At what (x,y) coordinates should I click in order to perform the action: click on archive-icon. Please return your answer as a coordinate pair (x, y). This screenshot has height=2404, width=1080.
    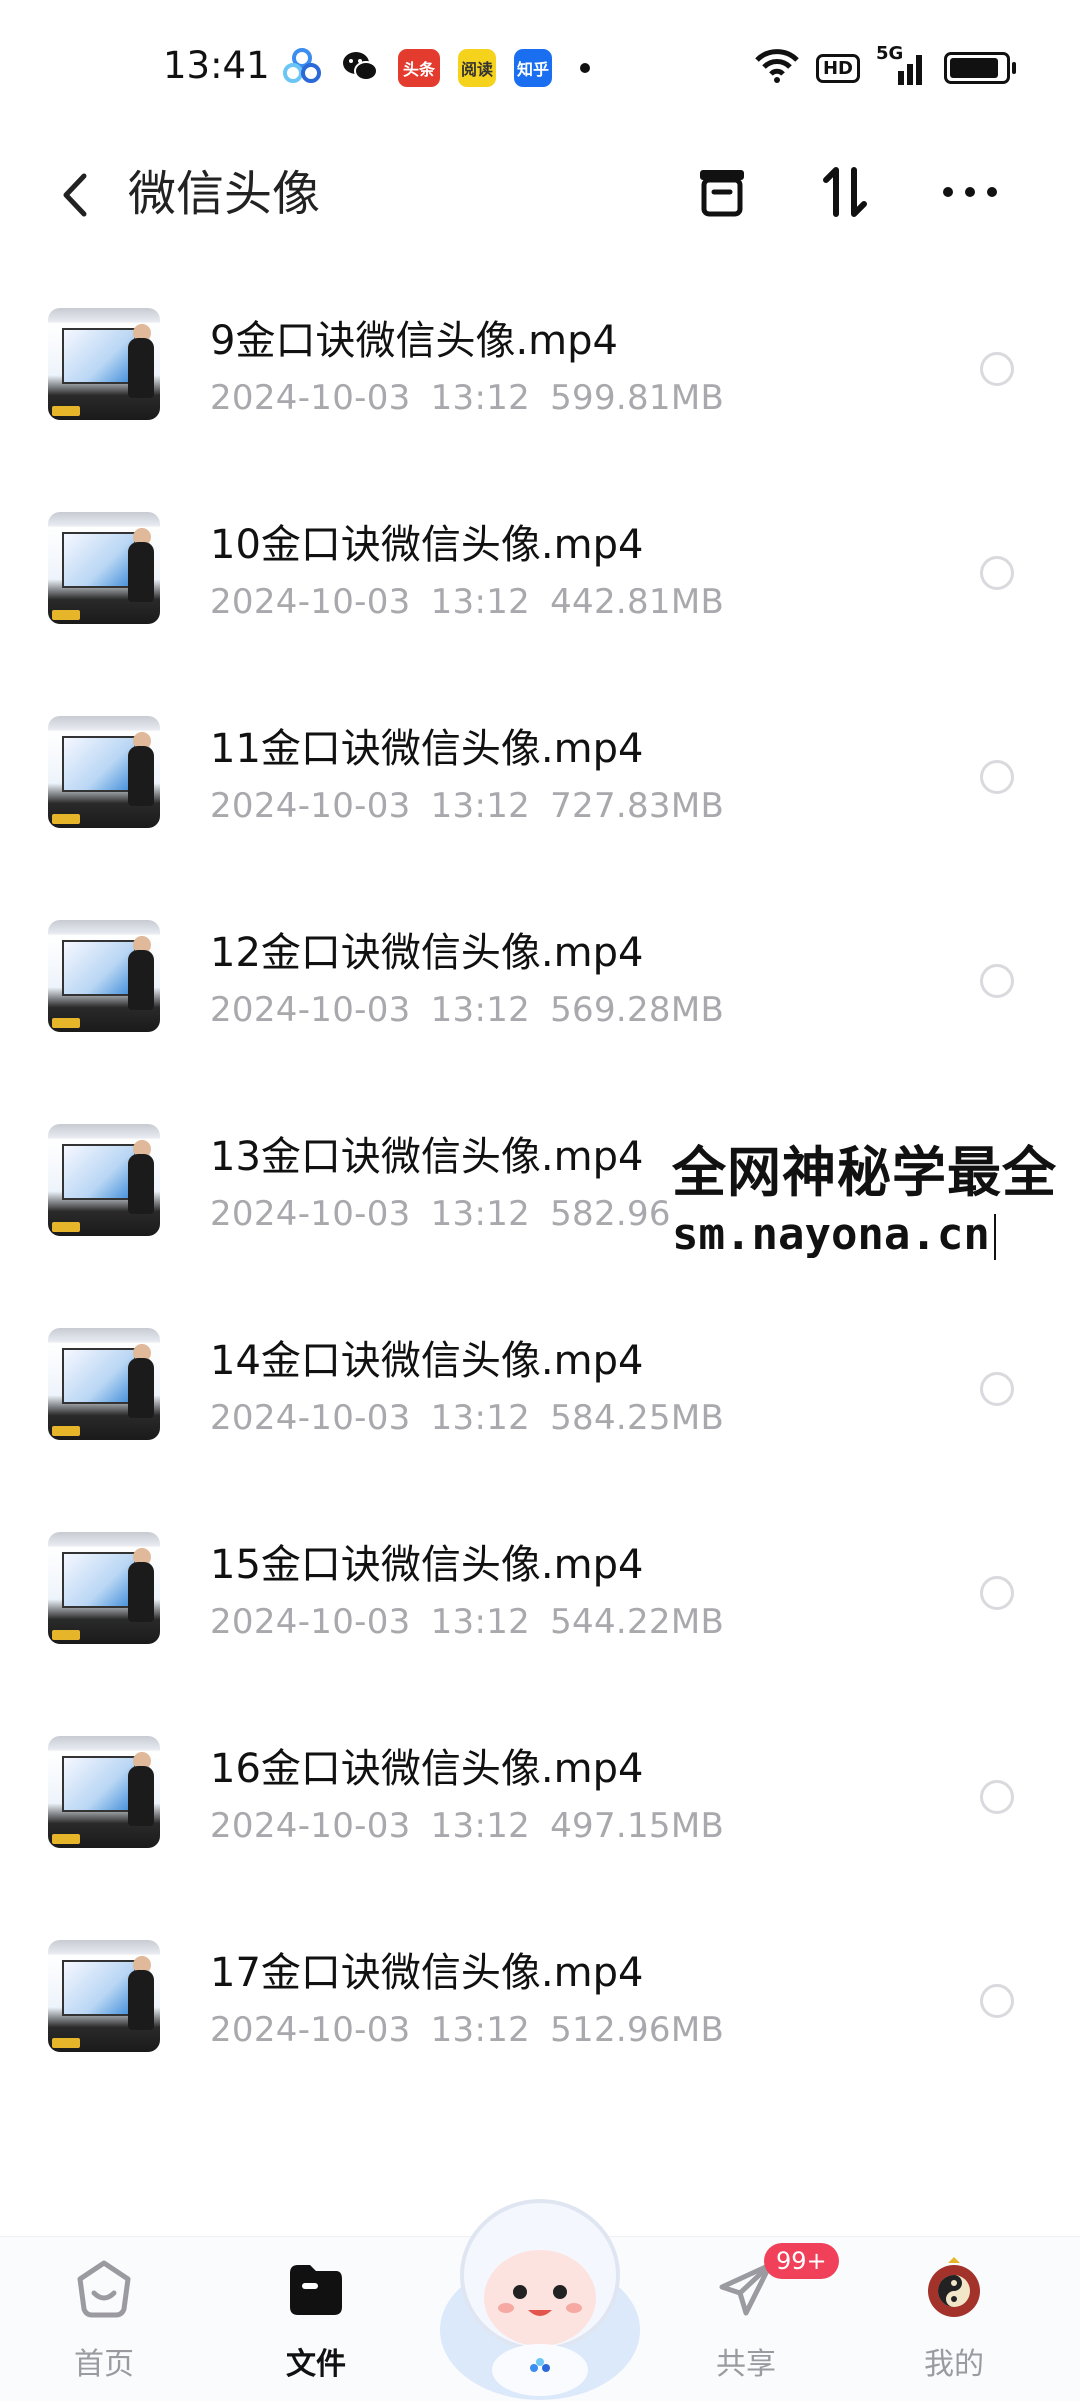
    Looking at the image, I should click on (722, 193).